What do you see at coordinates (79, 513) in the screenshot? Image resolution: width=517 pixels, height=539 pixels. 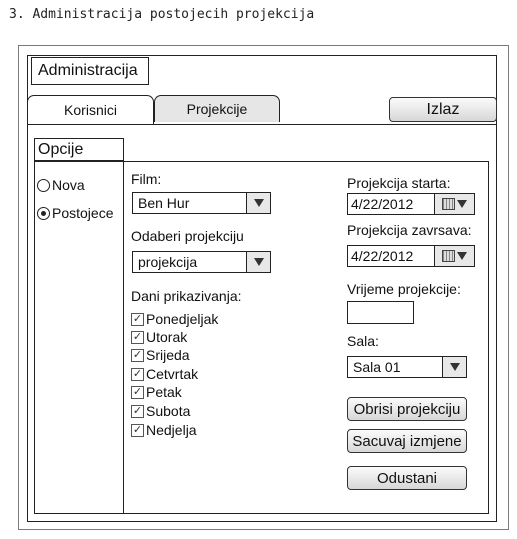 I see `options-divider-bottom` at bounding box center [79, 513].